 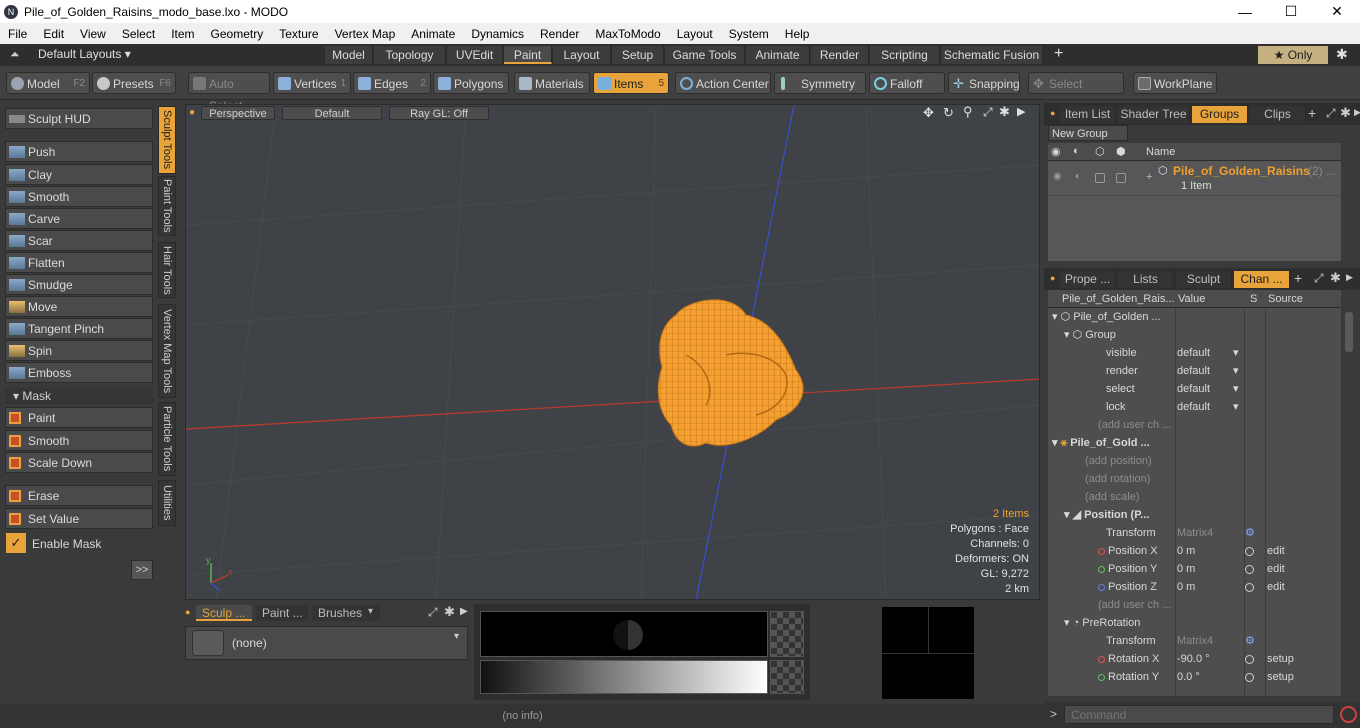 What do you see at coordinates (392, 83) in the screenshot?
I see `edges-button: Edges 2` at bounding box center [392, 83].